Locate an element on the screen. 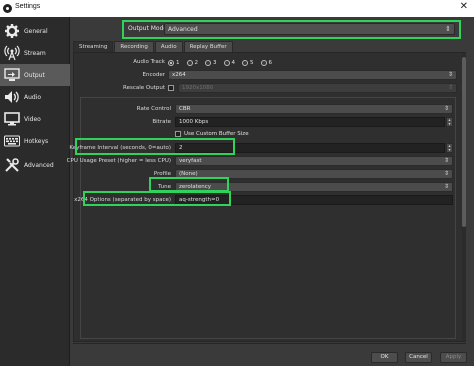 The image size is (474, 366). sidebar-item-label: Hotkeys is located at coordinates (36, 141).